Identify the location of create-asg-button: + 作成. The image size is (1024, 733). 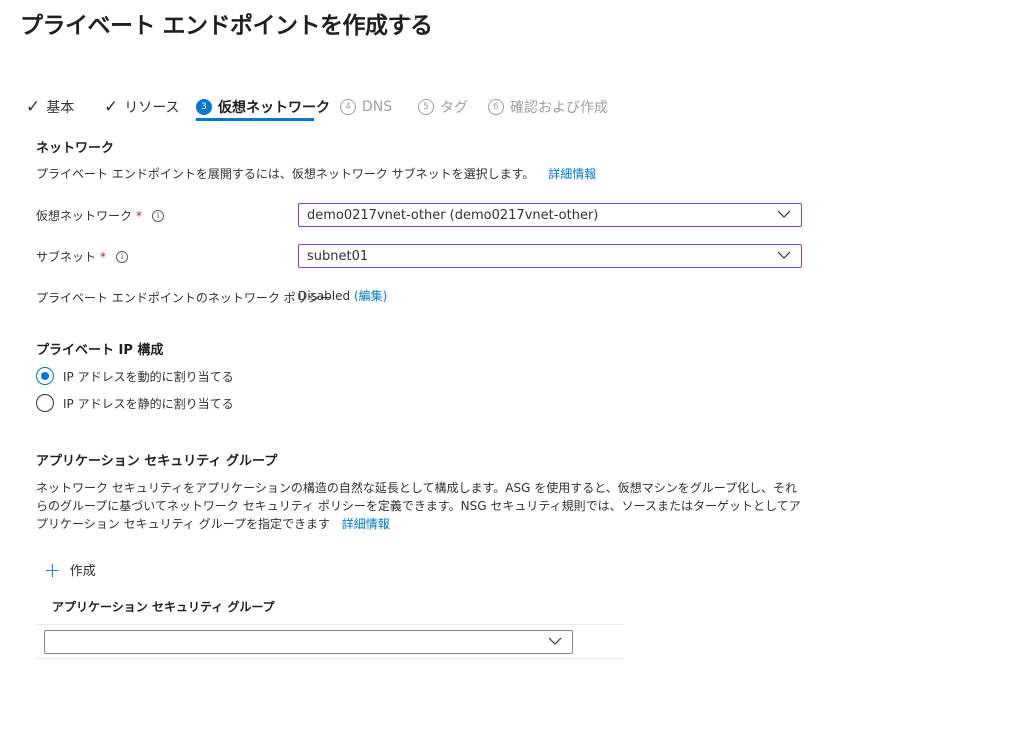
(70, 569).